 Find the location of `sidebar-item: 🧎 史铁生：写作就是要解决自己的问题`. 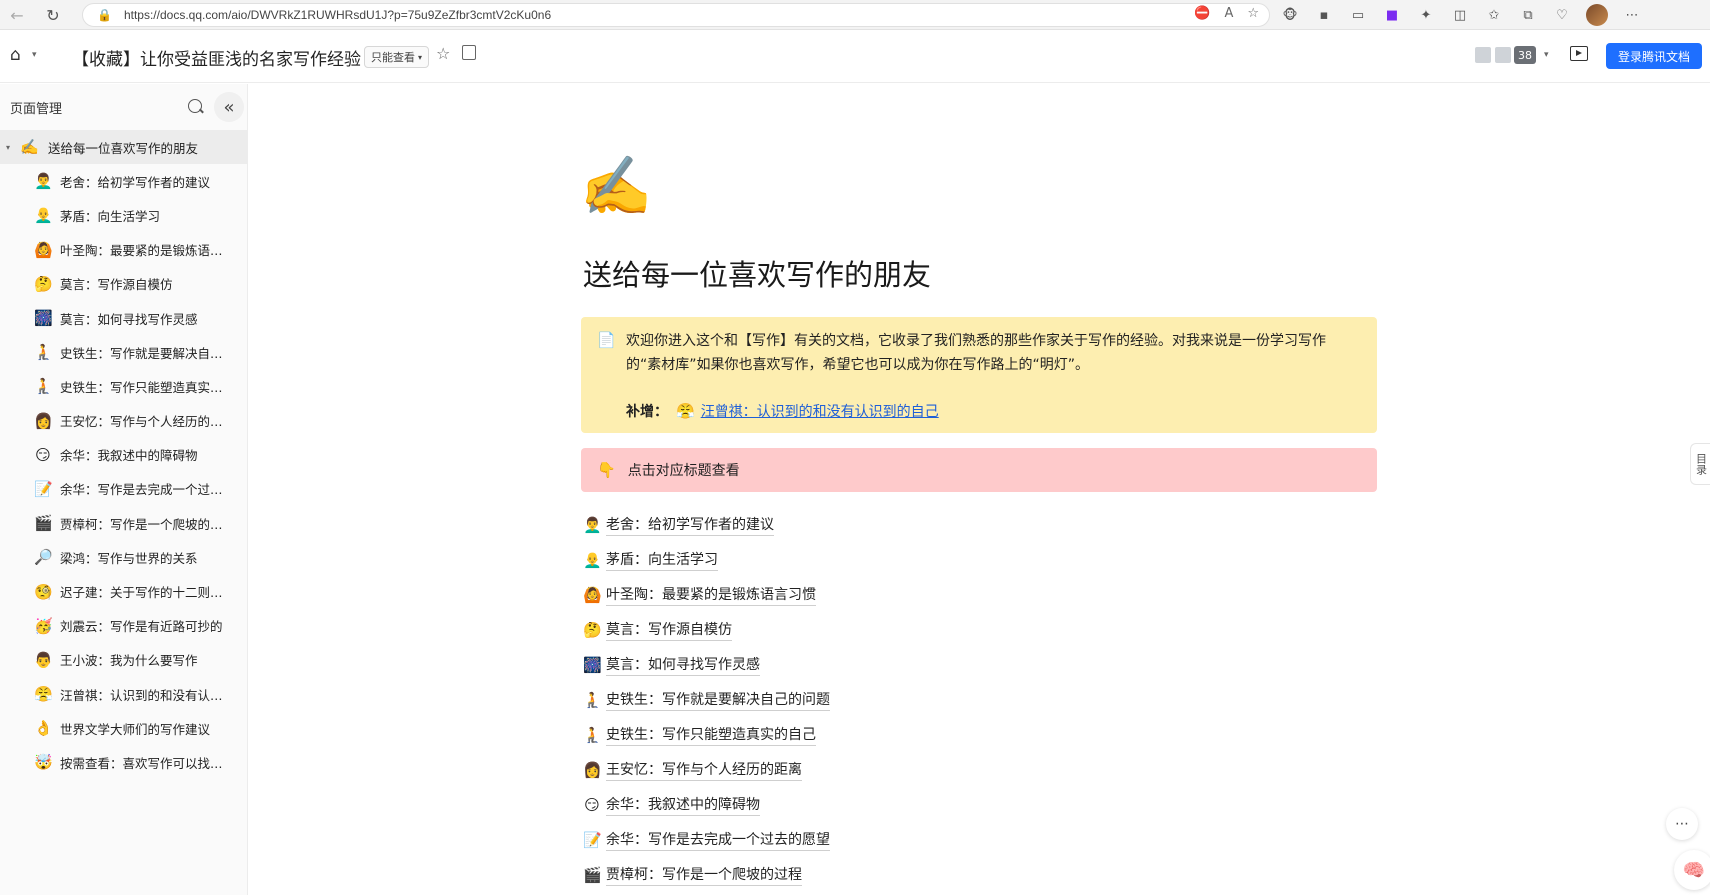

sidebar-item: 🧎 史铁生：写作就是要解决自己的问题 is located at coordinates (123, 352).